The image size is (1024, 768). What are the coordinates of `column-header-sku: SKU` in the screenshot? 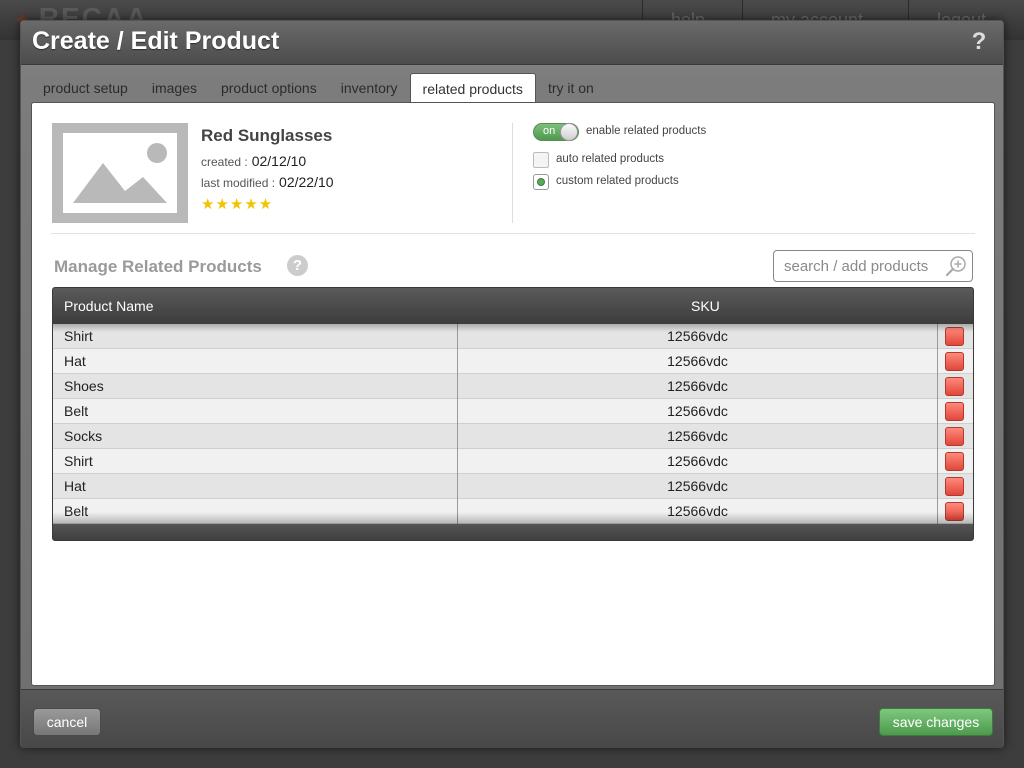 It's located at (705, 306).